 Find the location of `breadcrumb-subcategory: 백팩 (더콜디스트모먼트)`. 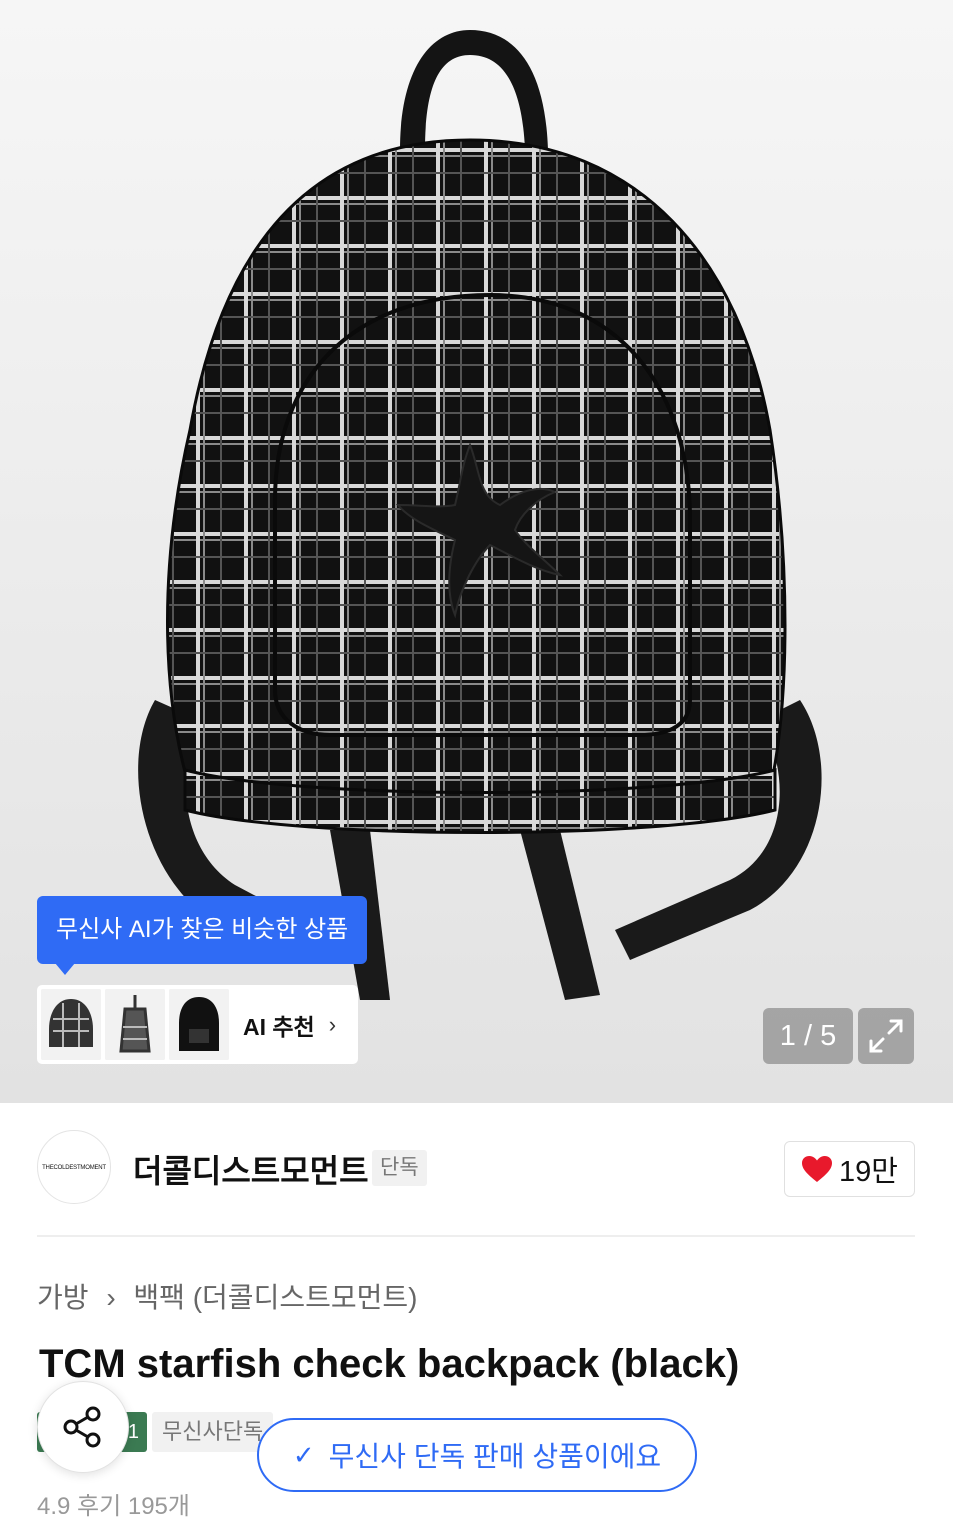

breadcrumb-subcategory: 백팩 (더콜디스트모먼트) is located at coordinates (275, 1297).